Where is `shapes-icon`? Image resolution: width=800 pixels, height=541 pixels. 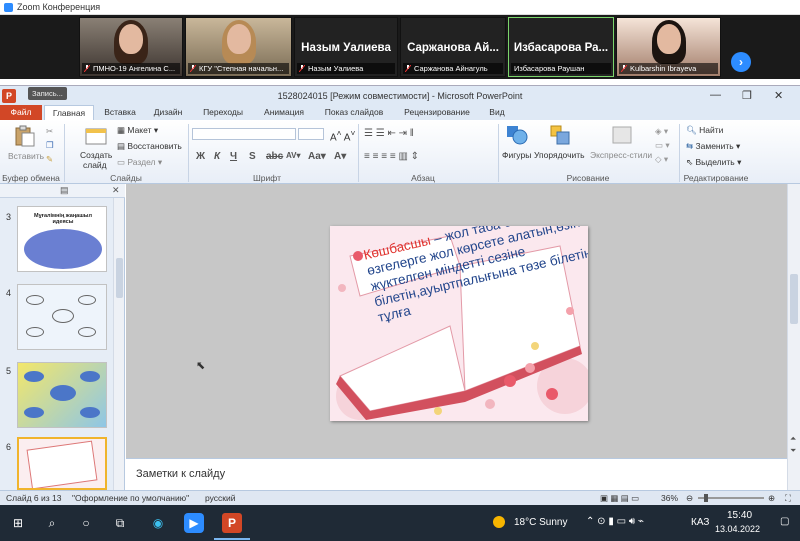
shapes-icon is located at coordinates (517, 135).